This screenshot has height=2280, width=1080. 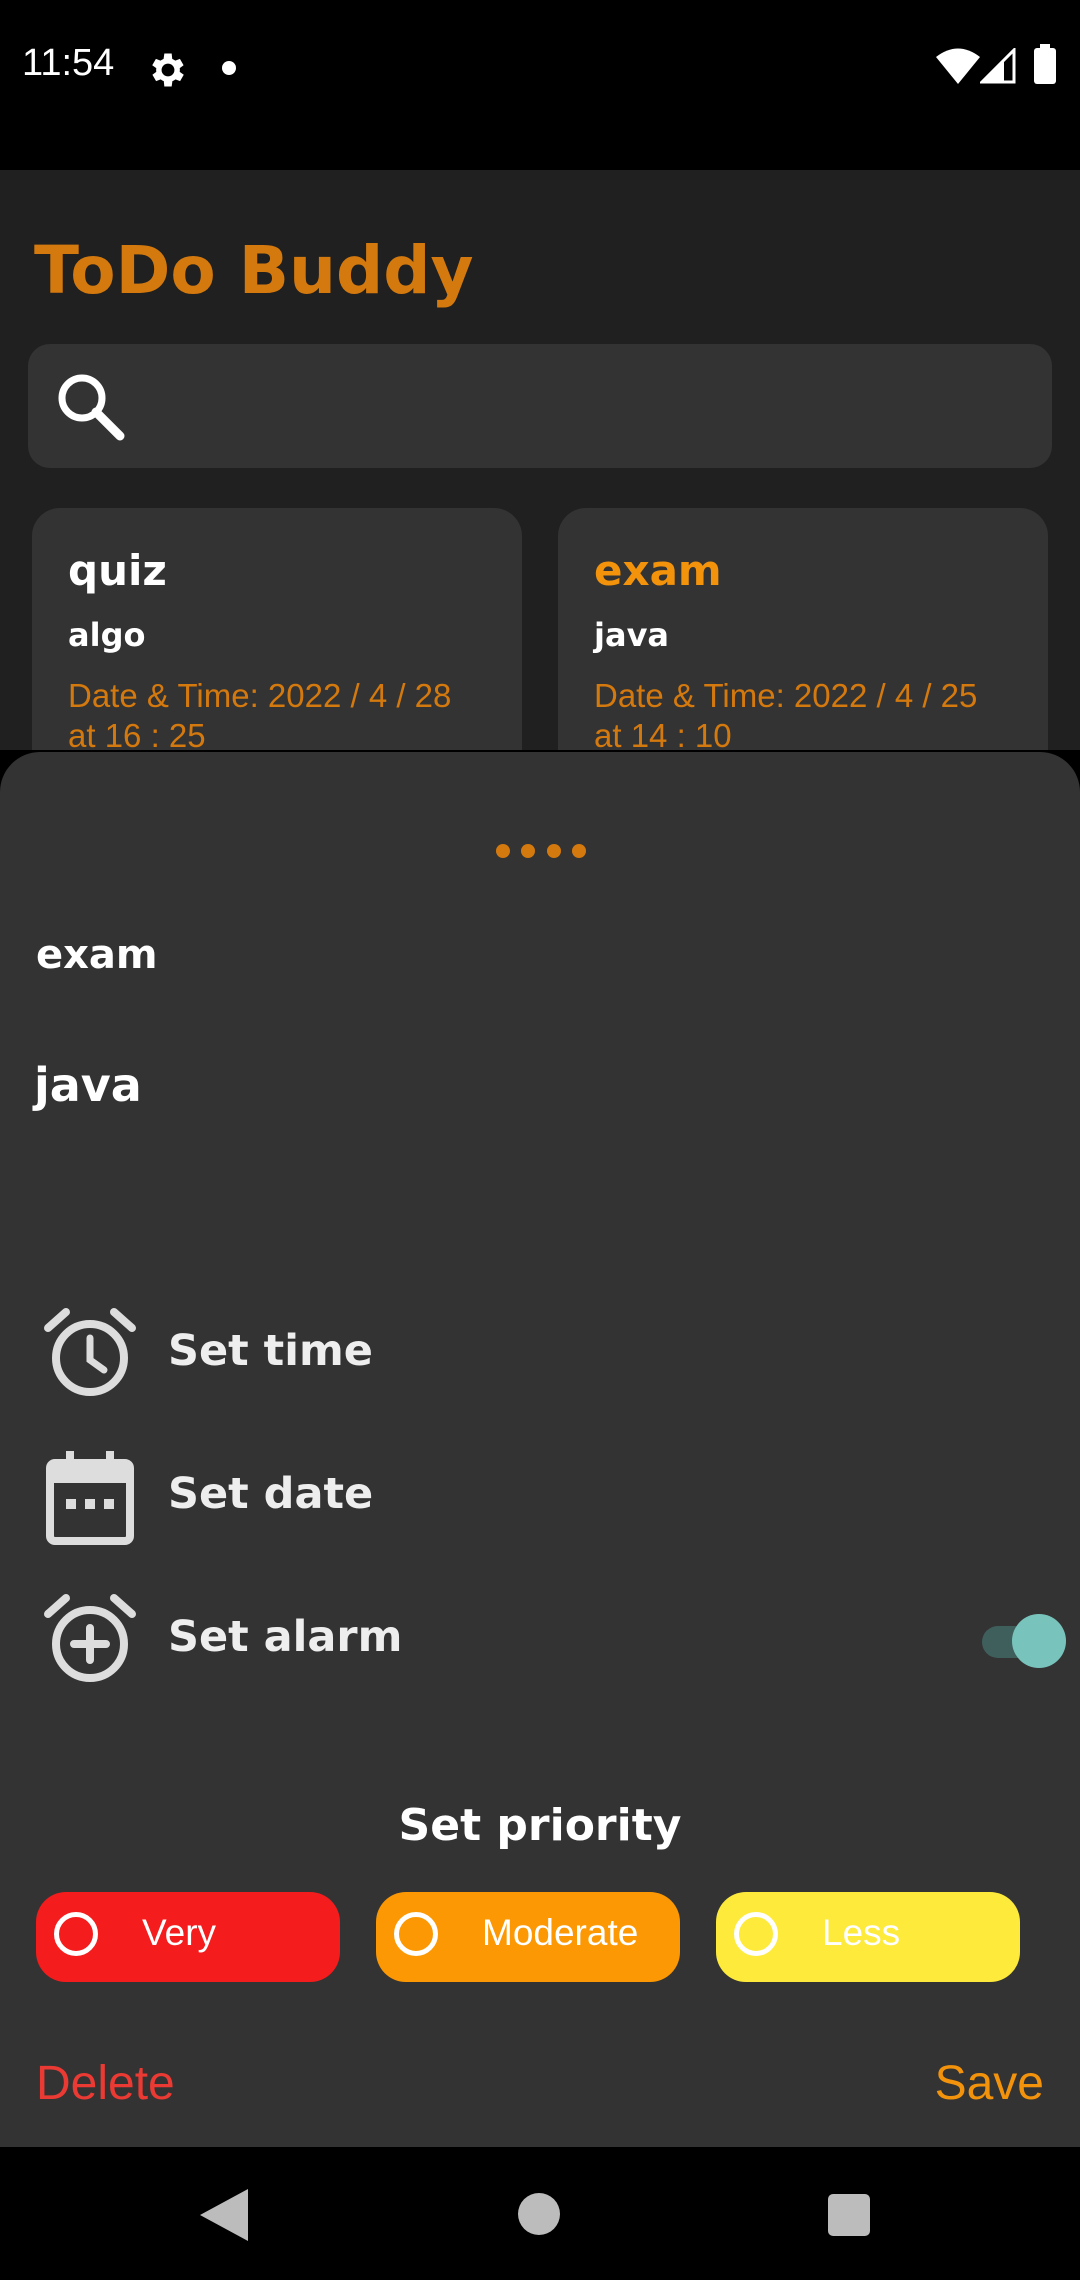 What do you see at coordinates (270, 1351) in the screenshot?
I see `set-time-label: Set time` at bounding box center [270, 1351].